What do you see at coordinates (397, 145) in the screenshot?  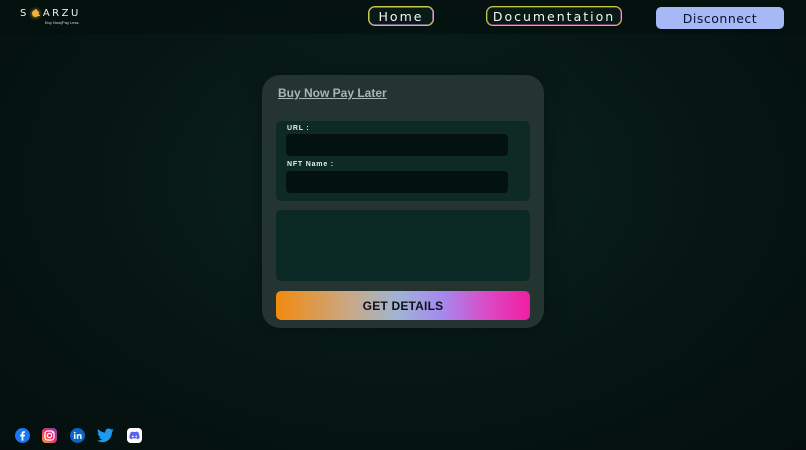 I see `url-input` at bounding box center [397, 145].